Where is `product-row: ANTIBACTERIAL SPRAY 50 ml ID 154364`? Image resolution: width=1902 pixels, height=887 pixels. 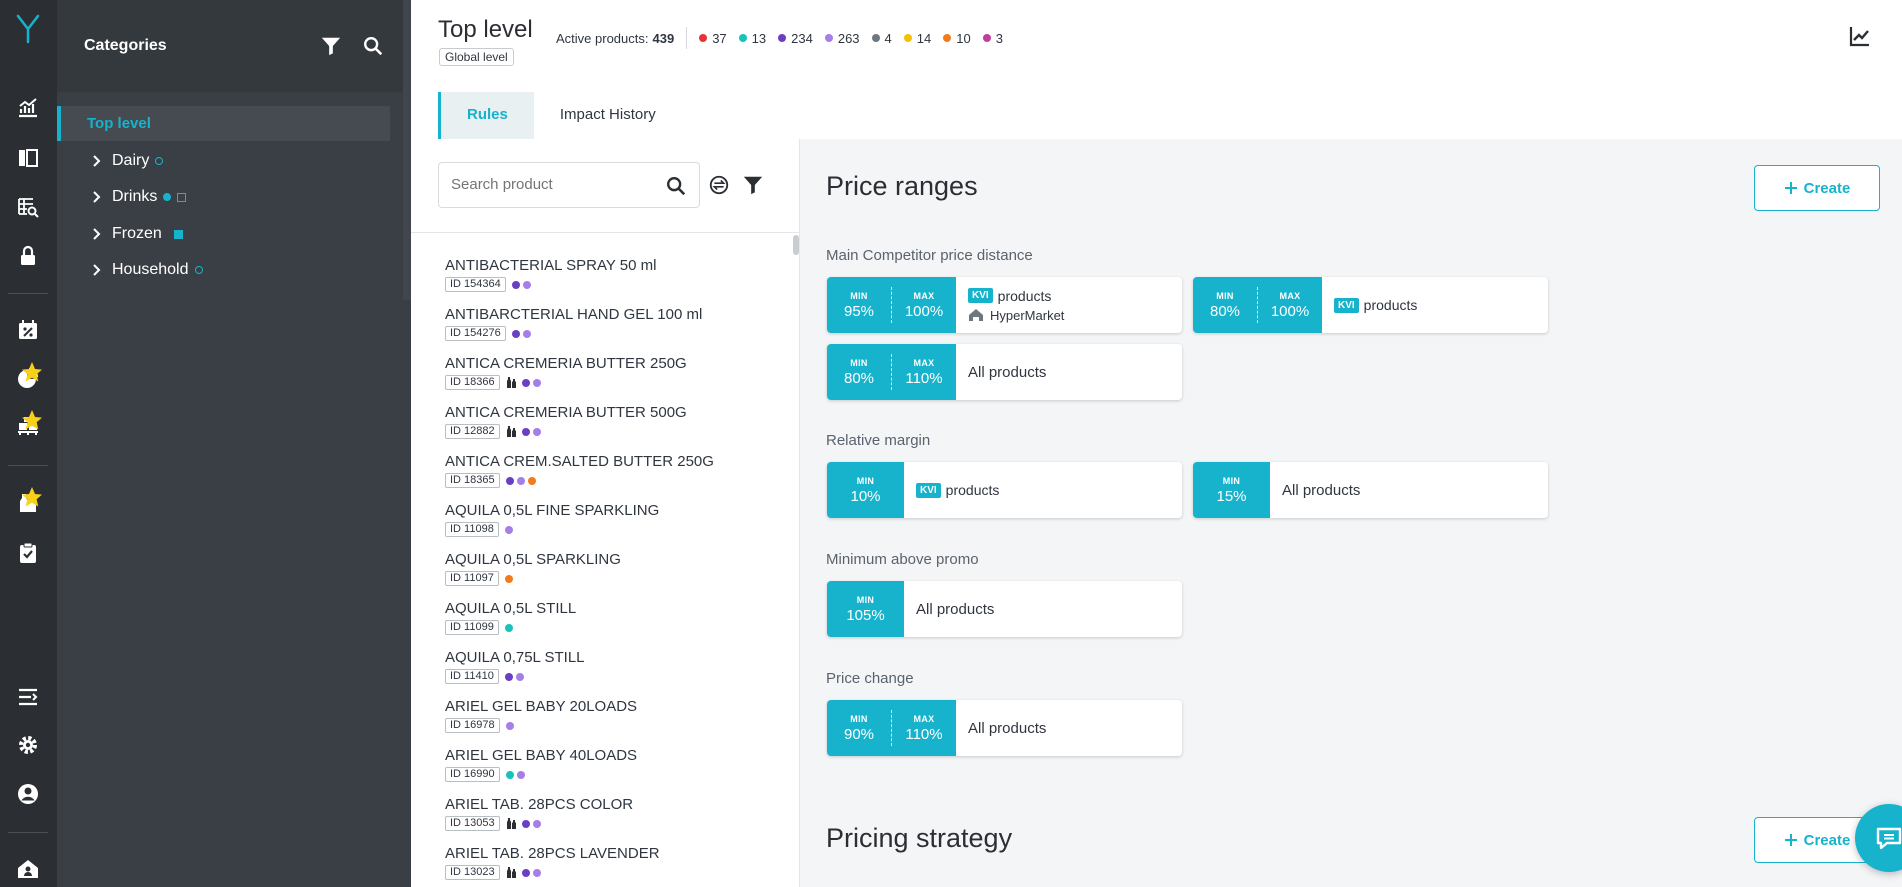 product-row: ANTIBACTERIAL SPRAY 50 ml ID 154364 is located at coordinates (615, 279).